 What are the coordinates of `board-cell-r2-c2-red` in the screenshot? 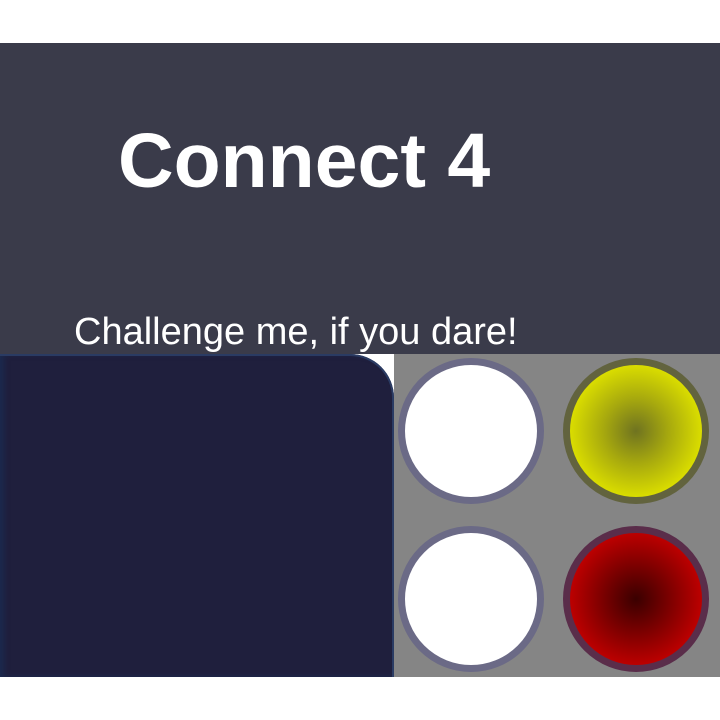 It's located at (636, 599).